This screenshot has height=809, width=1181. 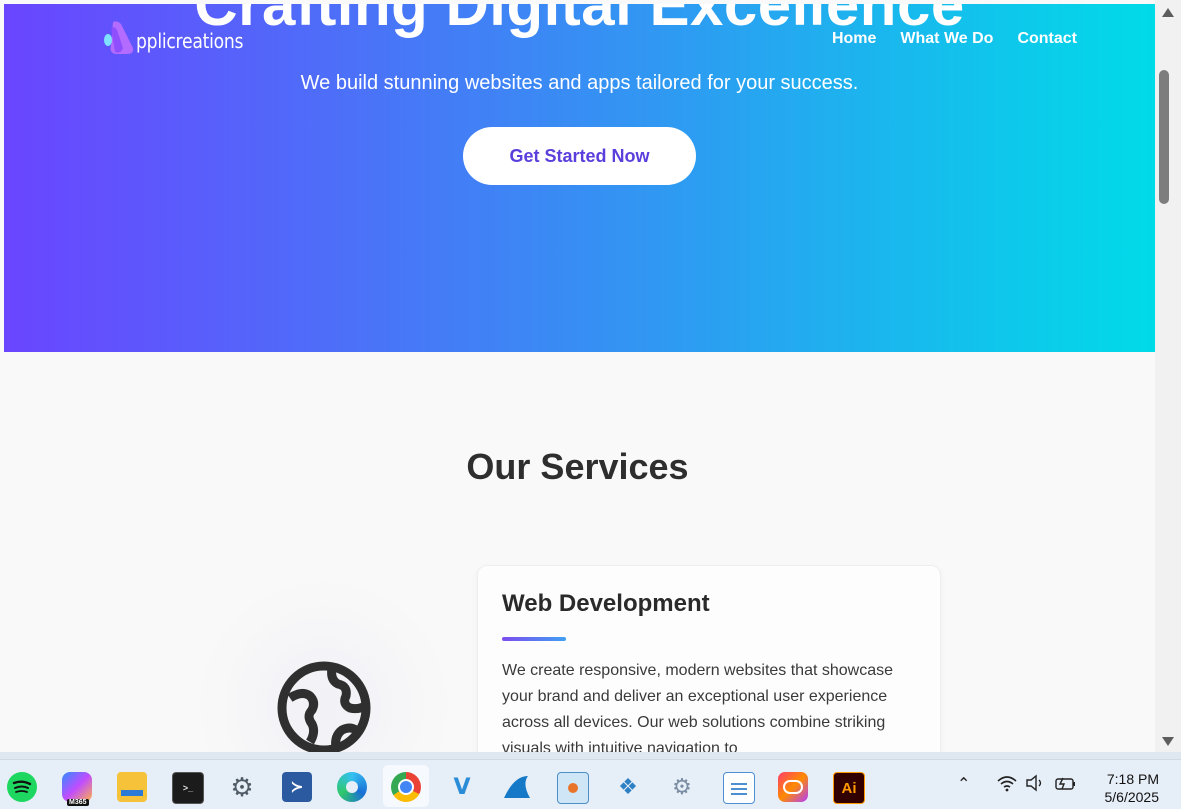 I want to click on vertical-scrollbar, so click(x=1168, y=376).